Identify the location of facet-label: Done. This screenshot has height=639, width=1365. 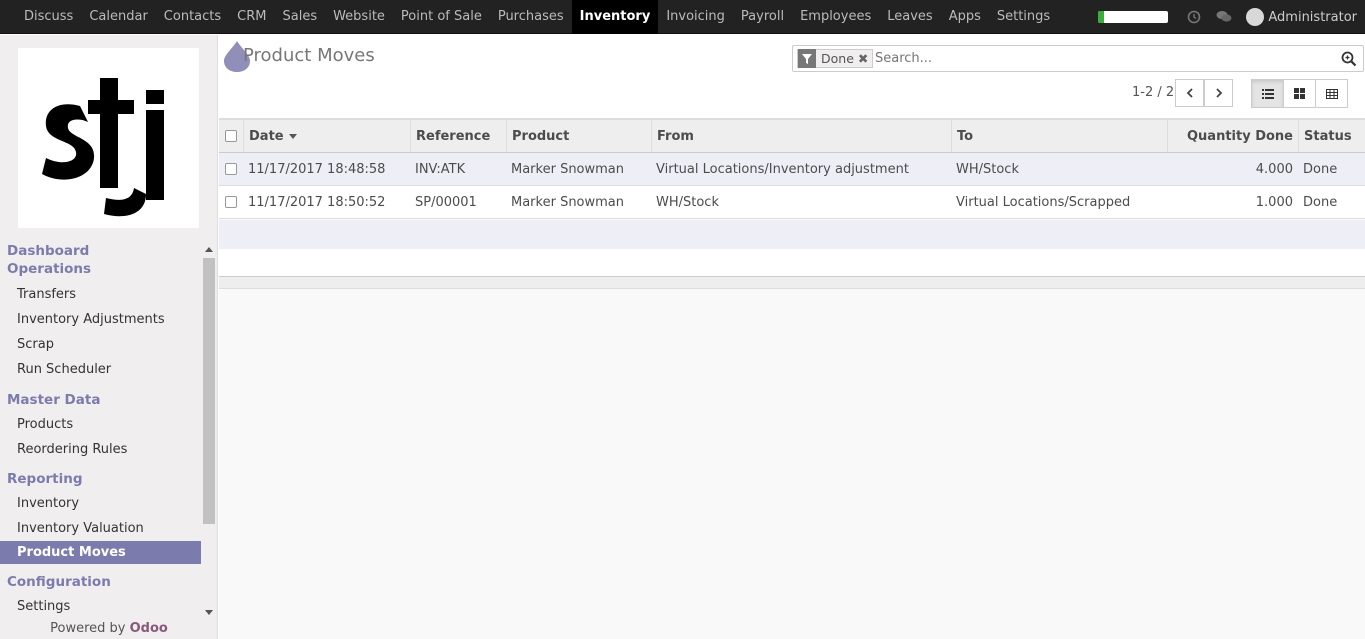
(837, 58).